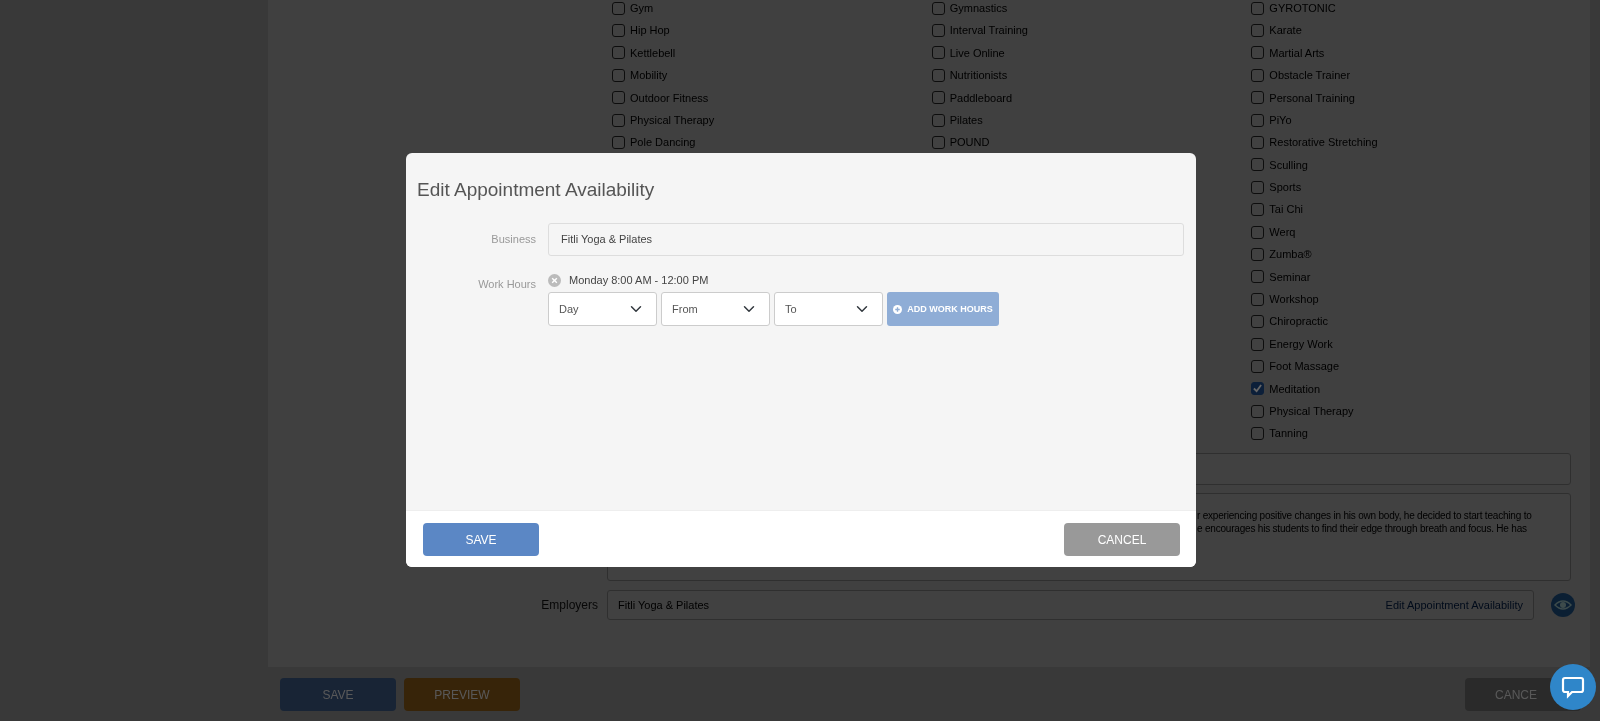 The width and height of the screenshot is (1600, 721). I want to click on chat-button, so click(1573, 687).